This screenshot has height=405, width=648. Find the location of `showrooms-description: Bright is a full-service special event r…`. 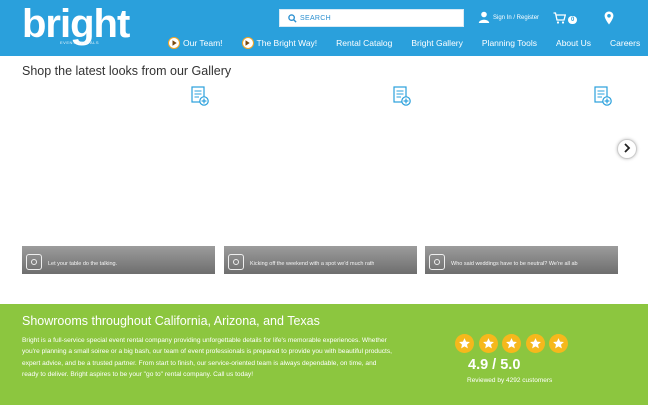

showrooms-description: Bright is a full-service special event r… is located at coordinates (207, 357).